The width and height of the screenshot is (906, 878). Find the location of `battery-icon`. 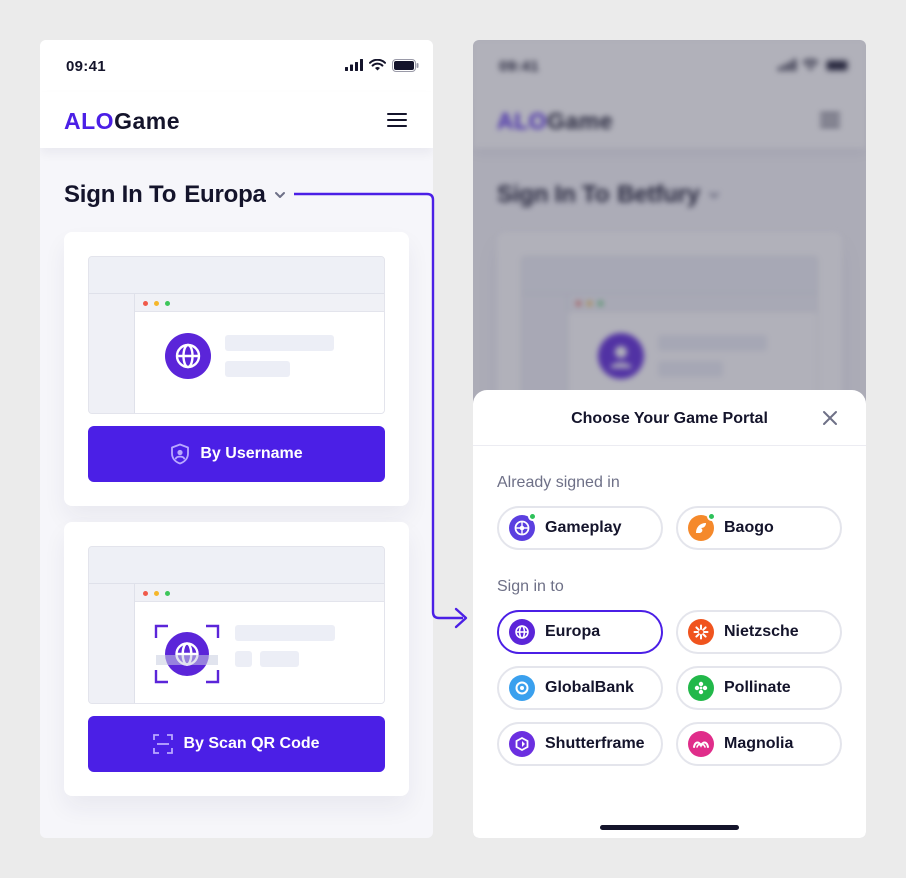

battery-icon is located at coordinates (405, 65).